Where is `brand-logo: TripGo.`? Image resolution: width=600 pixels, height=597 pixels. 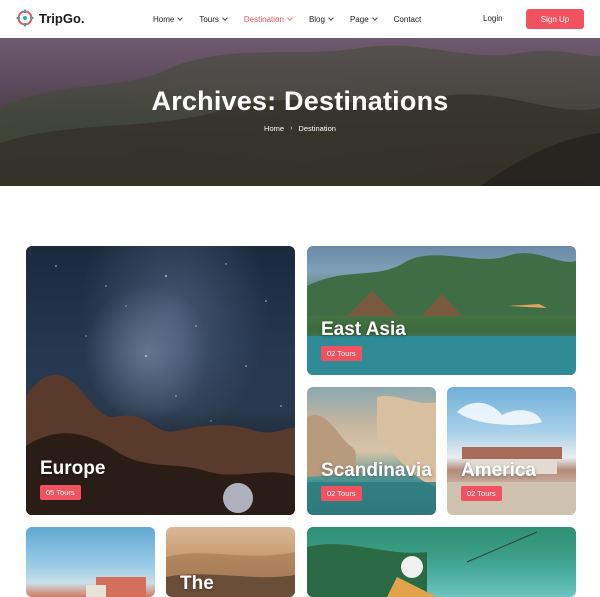 brand-logo: TripGo. is located at coordinates (50, 18).